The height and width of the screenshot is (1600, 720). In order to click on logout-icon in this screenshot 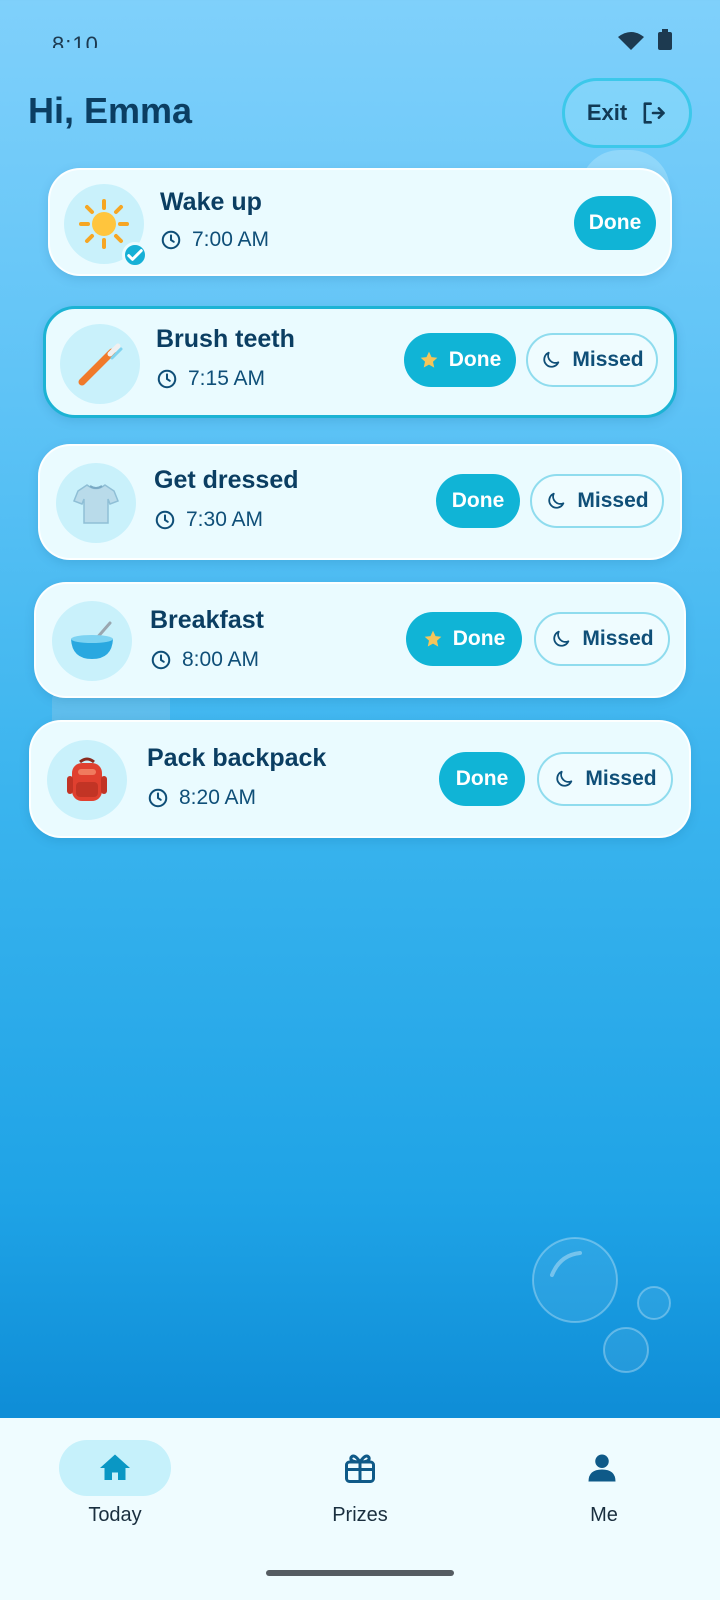, I will do `click(654, 113)`.